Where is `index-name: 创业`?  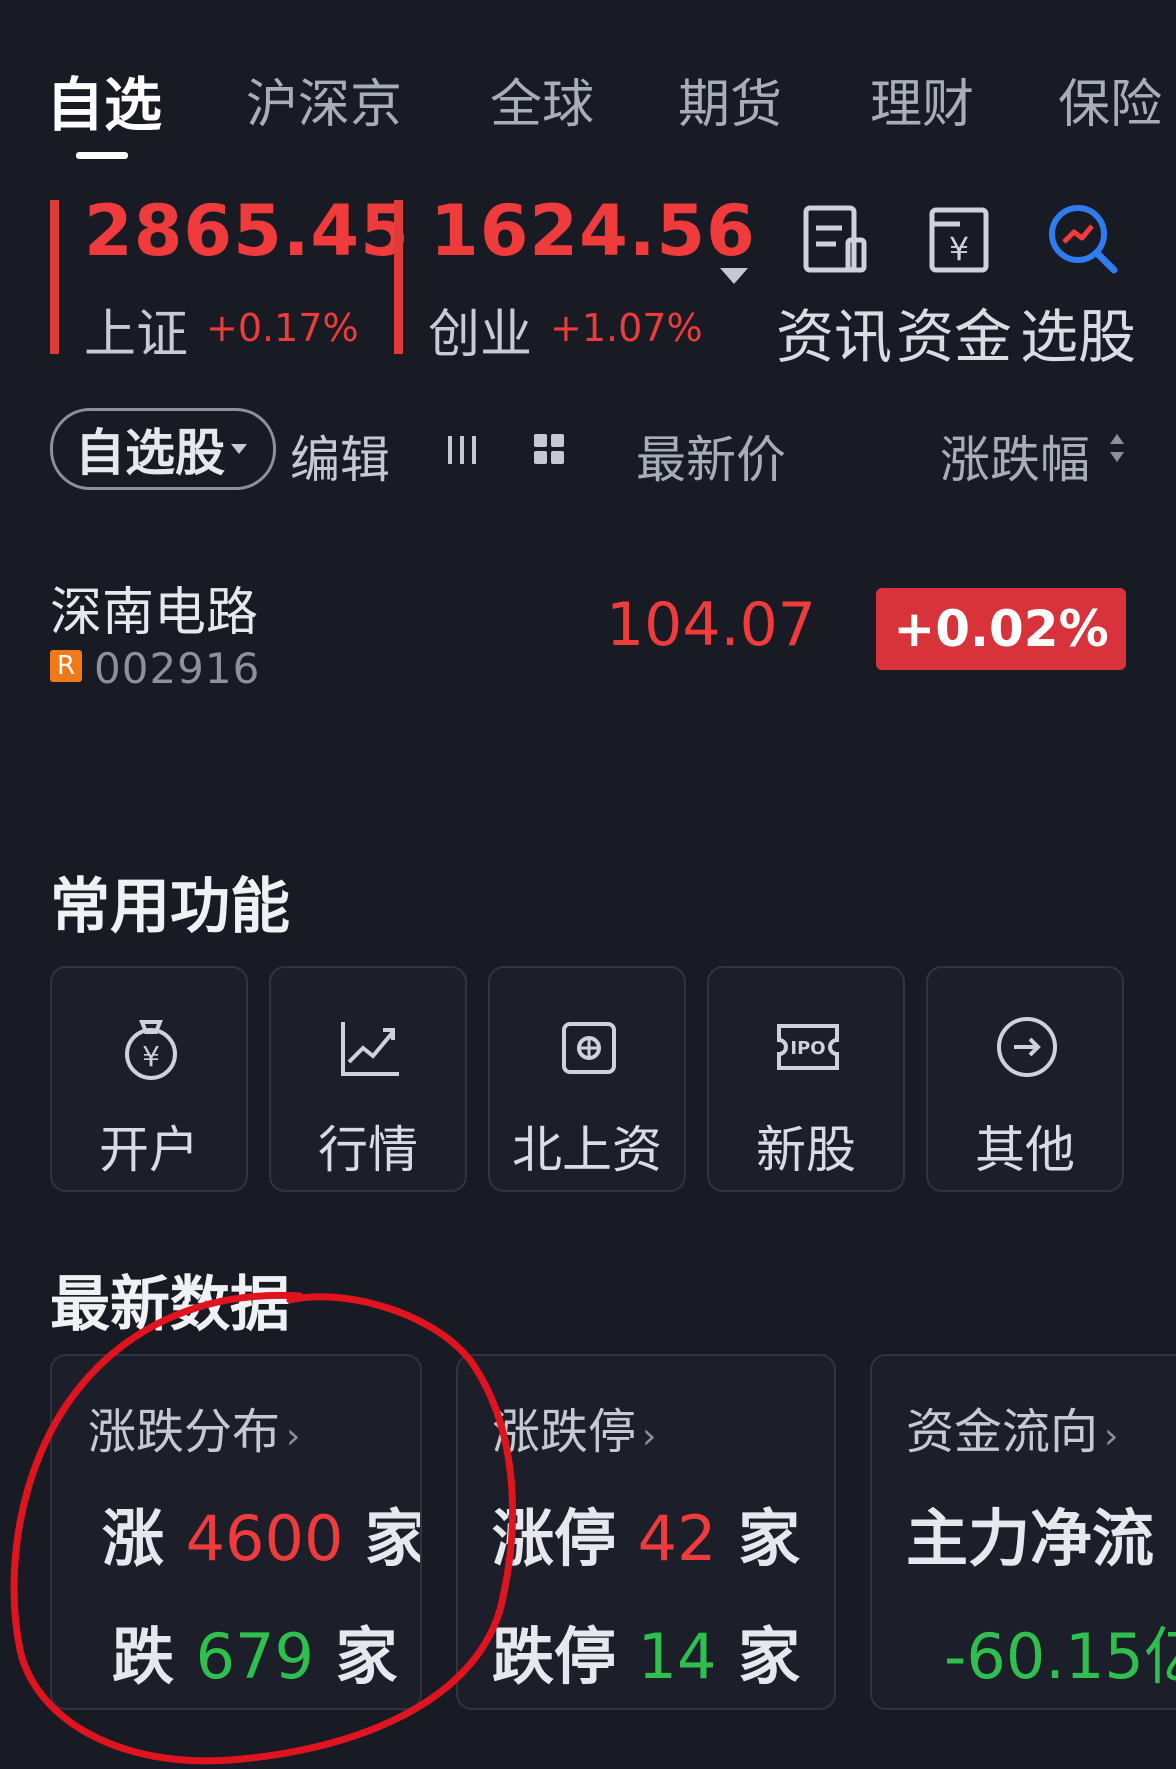
index-name: 创业 is located at coordinates (480, 335).